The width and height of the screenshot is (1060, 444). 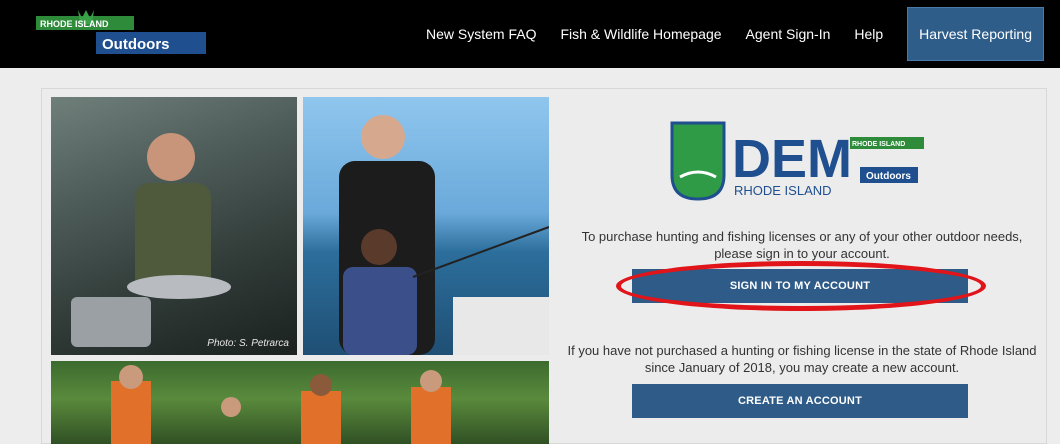 I want to click on photo-group-outdoors, so click(x=300, y=402).